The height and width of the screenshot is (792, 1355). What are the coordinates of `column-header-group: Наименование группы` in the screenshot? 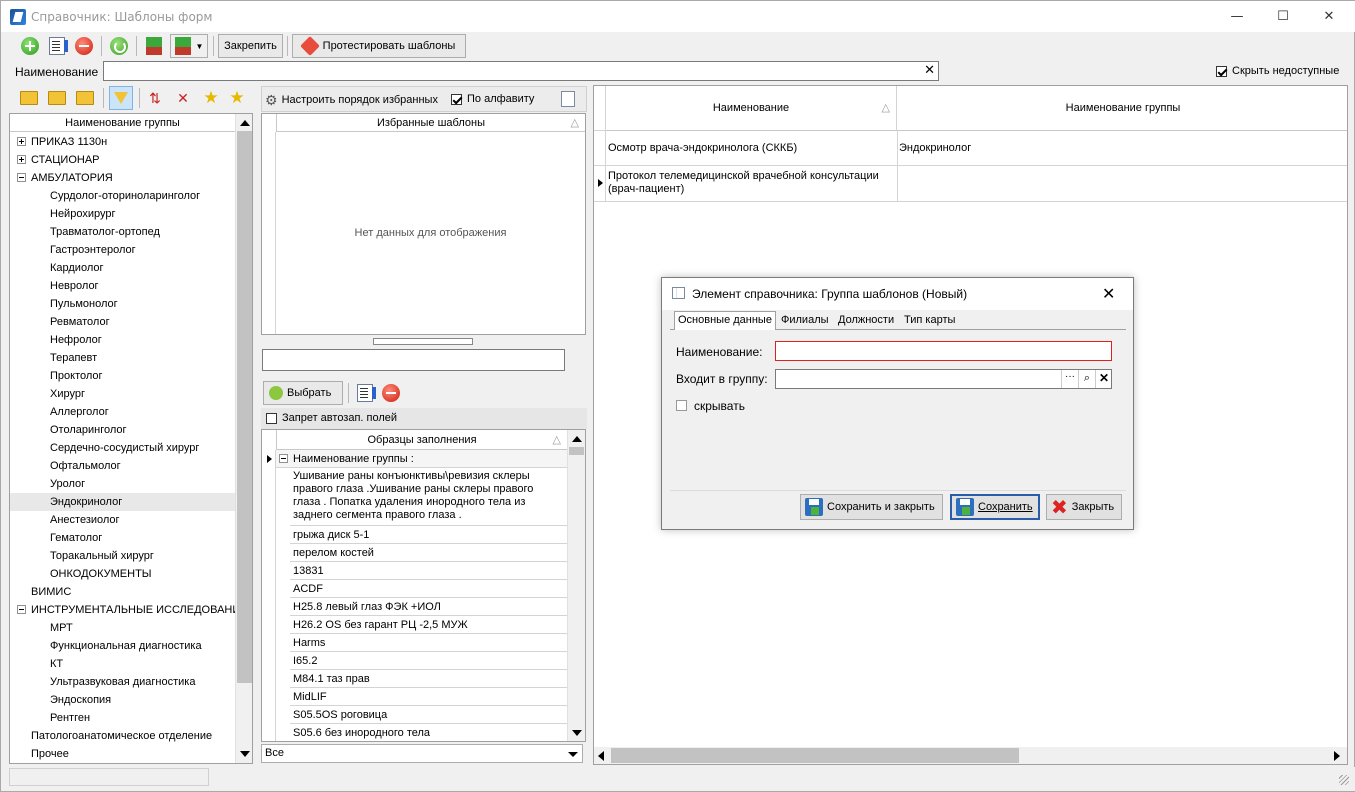 It's located at (1122, 108).